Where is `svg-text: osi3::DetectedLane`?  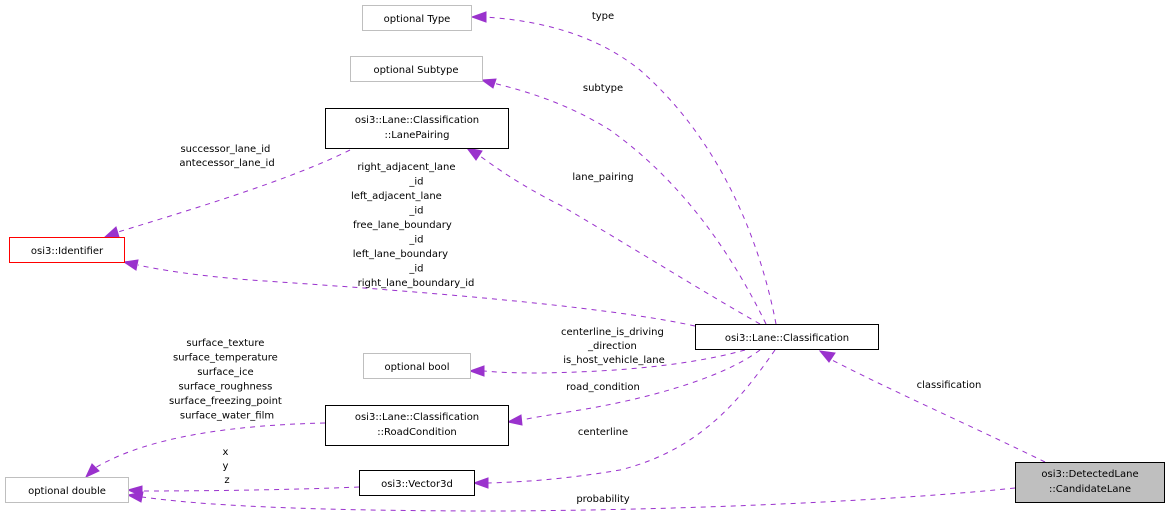 svg-text: osi3::DetectedLane is located at coordinates (1089, 474).